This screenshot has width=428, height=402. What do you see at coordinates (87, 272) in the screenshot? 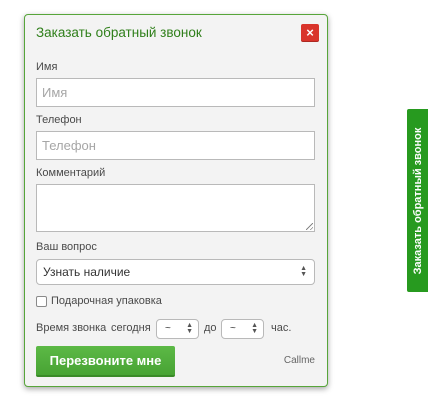
I see `question-select-value: Узнать наличие` at bounding box center [87, 272].